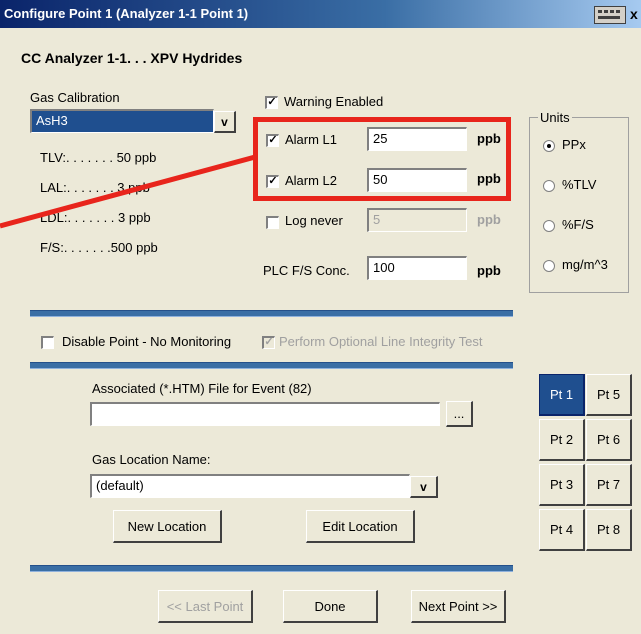  Describe the element at coordinates (314, 220) in the screenshot. I see `log-never-label: Log never` at that location.